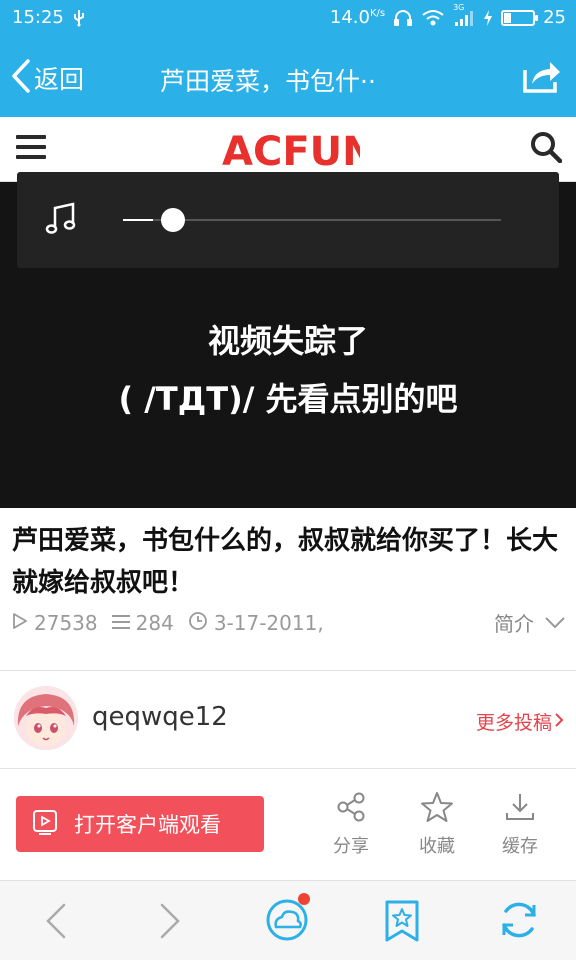 This screenshot has height=960, width=576. What do you see at coordinates (554, 17) in the screenshot?
I see `battery-level: 25` at bounding box center [554, 17].